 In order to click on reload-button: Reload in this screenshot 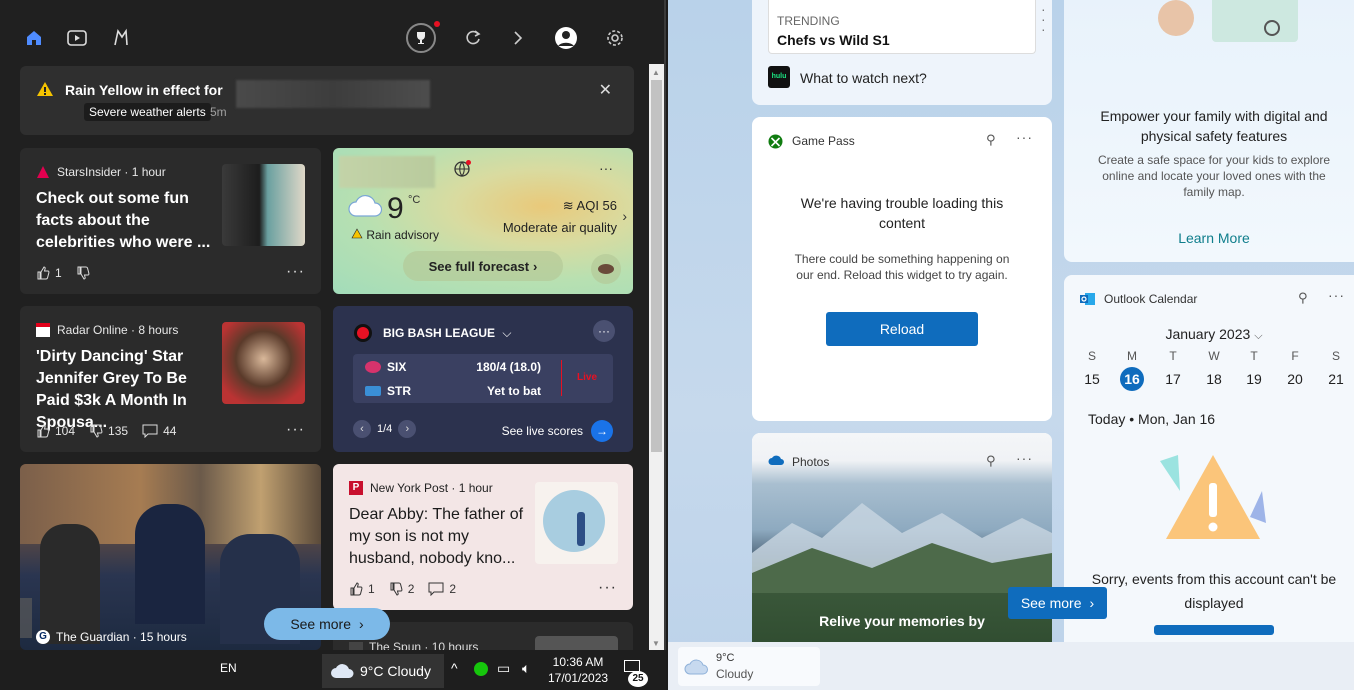, I will do `click(902, 329)`.